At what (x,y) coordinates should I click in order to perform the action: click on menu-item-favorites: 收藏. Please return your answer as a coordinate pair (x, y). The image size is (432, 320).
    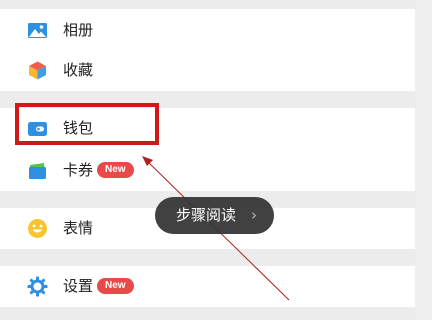
    Looking at the image, I should click on (205, 70).